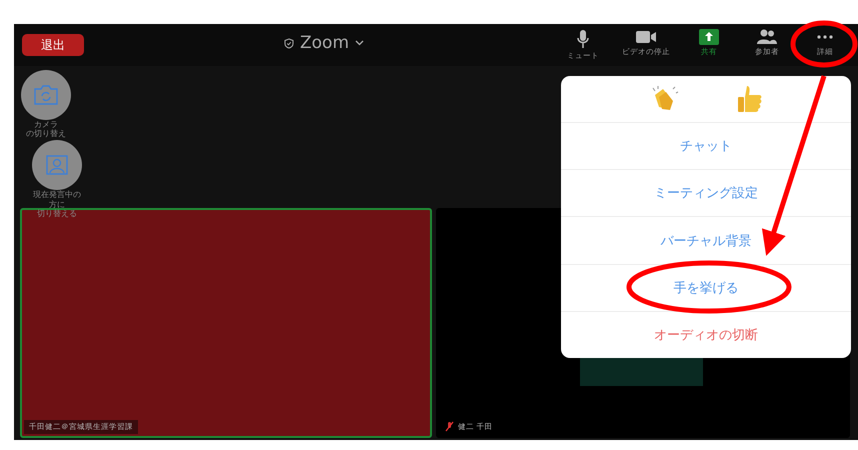 The image size is (858, 450). I want to click on highlight-ellipse, so click(824, 44).